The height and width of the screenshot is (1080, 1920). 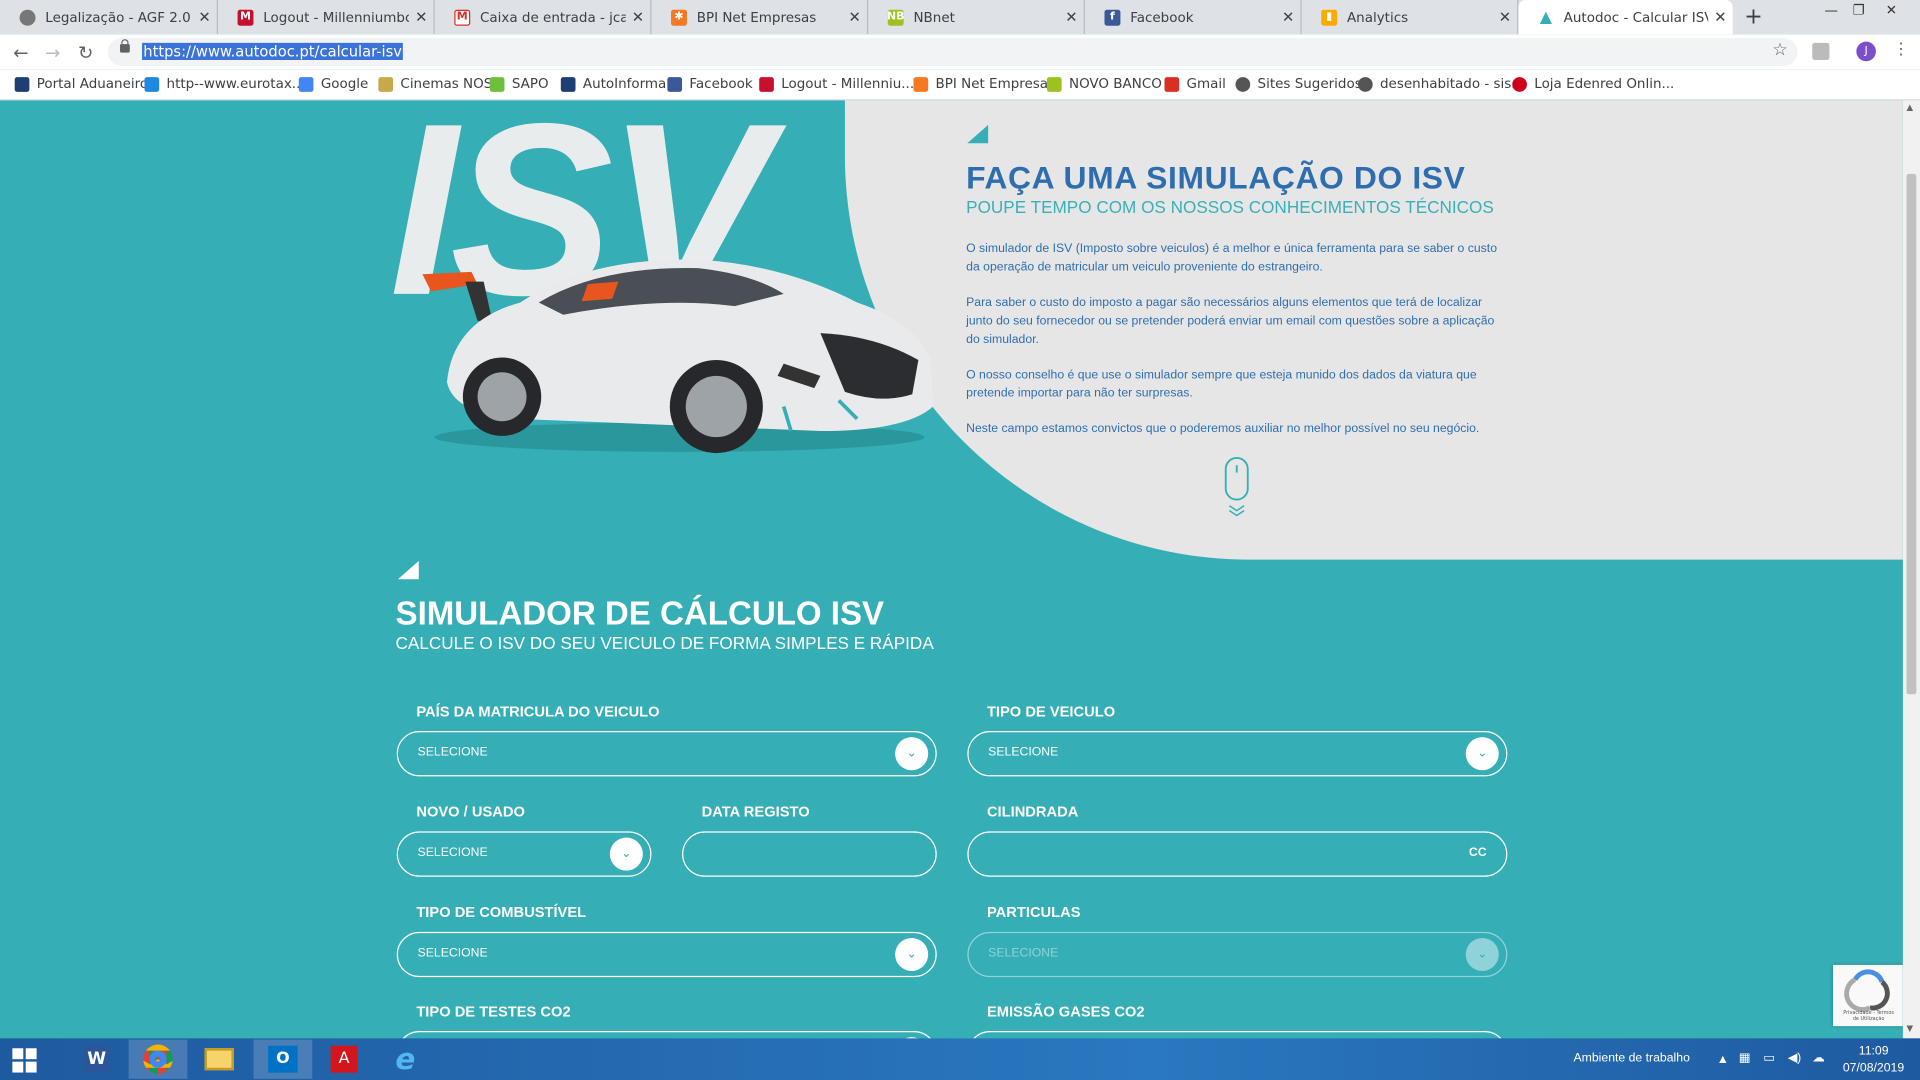 I want to click on tab-bpi: ✱ BPI Net Empresas ✕, so click(x=760, y=17).